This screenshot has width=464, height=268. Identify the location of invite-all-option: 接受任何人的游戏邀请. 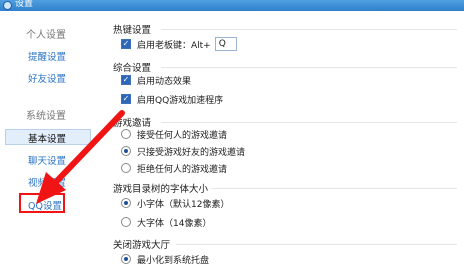
(174, 134).